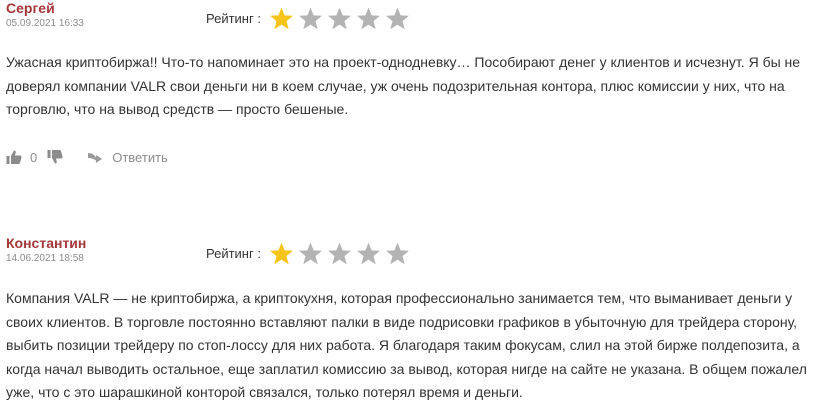 Image resolution: width=816 pixels, height=406 pixels. What do you see at coordinates (34, 157) in the screenshot?
I see `like-count: 0` at bounding box center [34, 157].